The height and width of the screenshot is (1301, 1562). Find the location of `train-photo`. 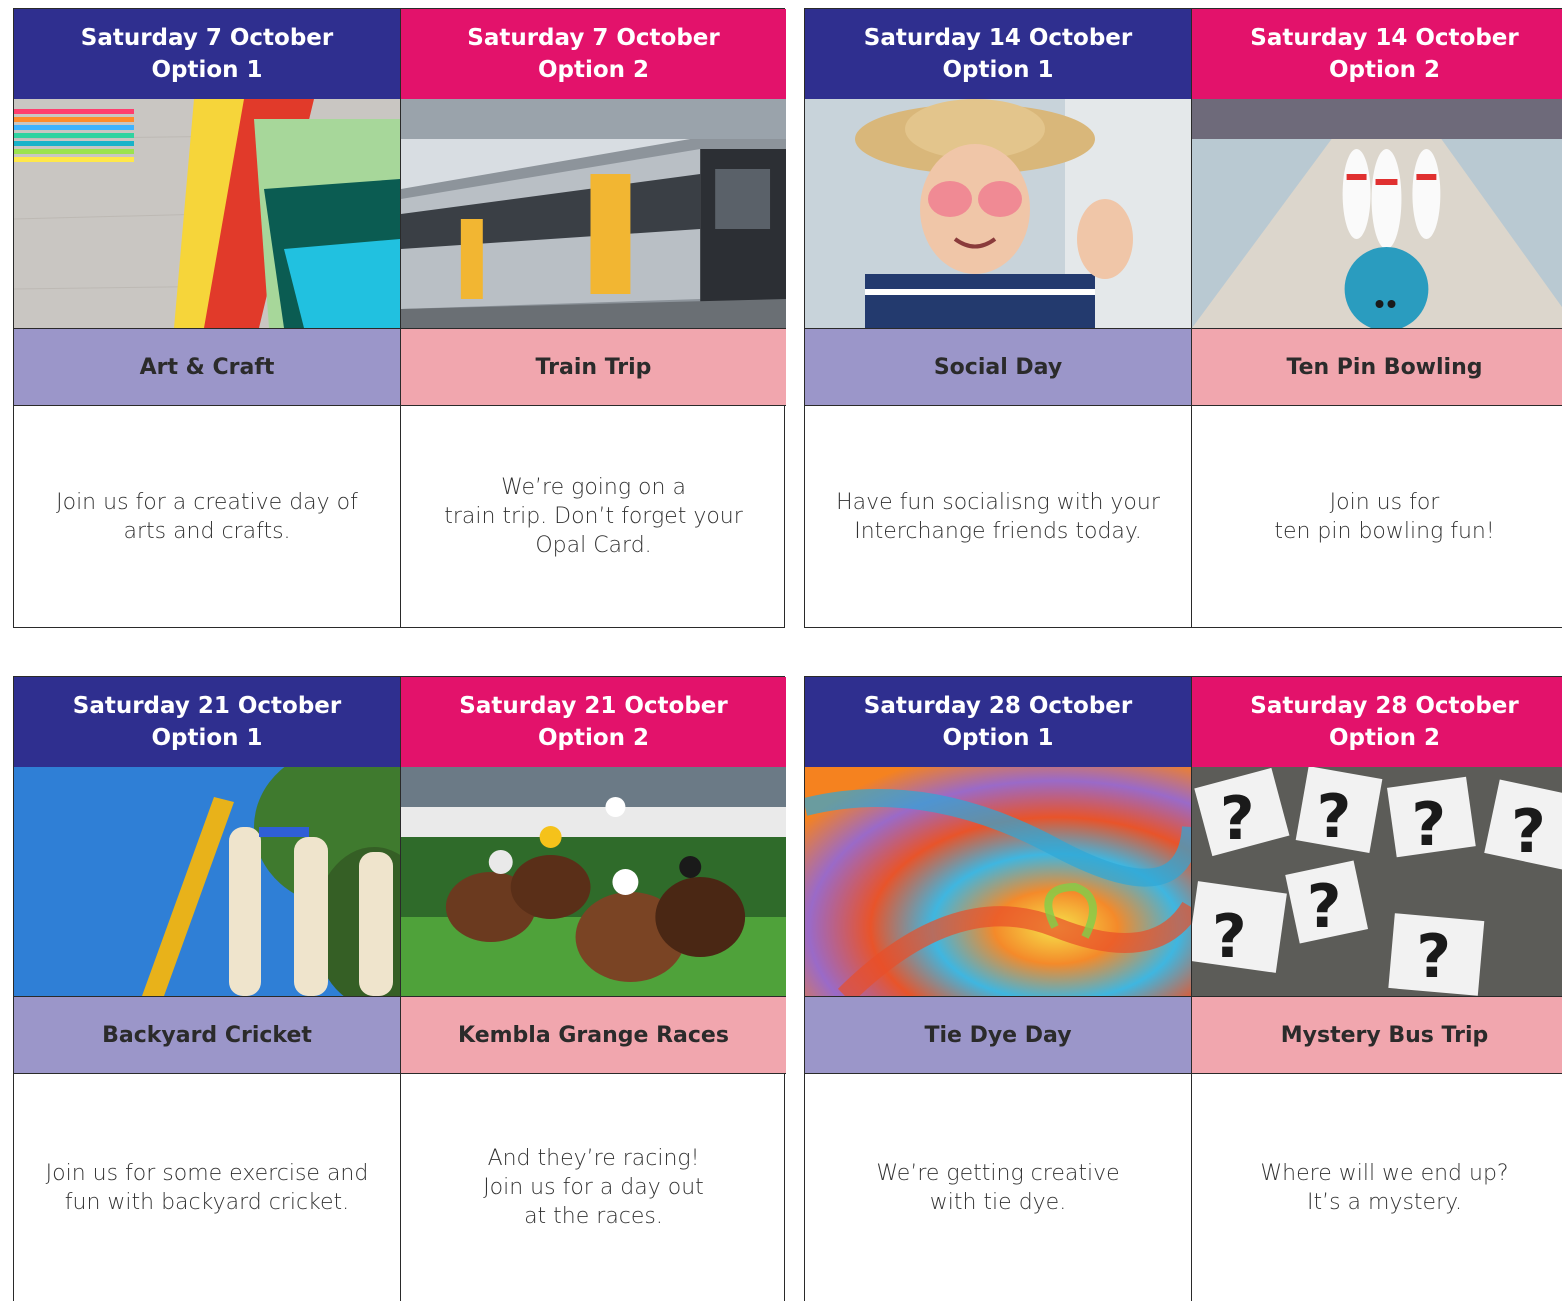

train-photo is located at coordinates (593, 214).